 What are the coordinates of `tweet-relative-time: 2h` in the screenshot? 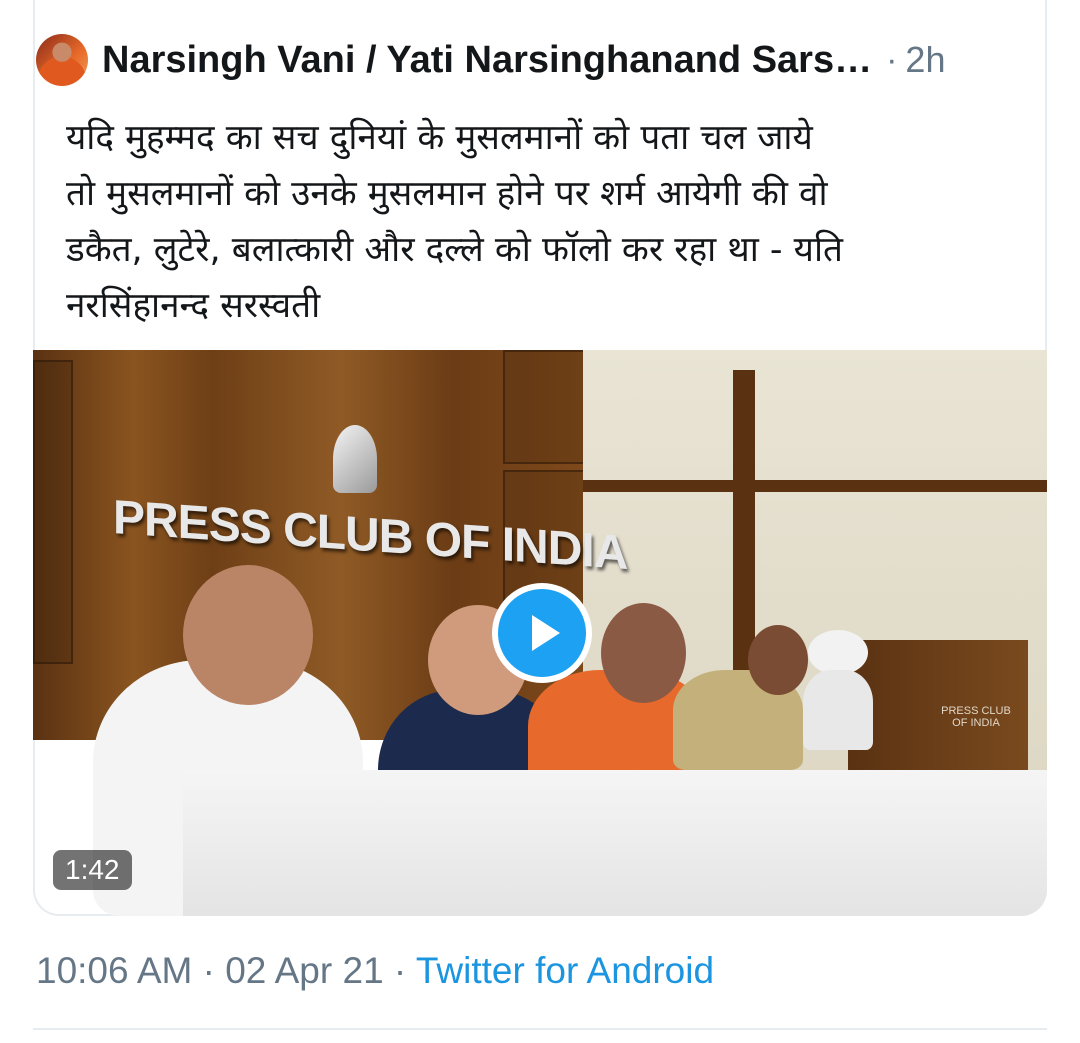 It's located at (925, 60).